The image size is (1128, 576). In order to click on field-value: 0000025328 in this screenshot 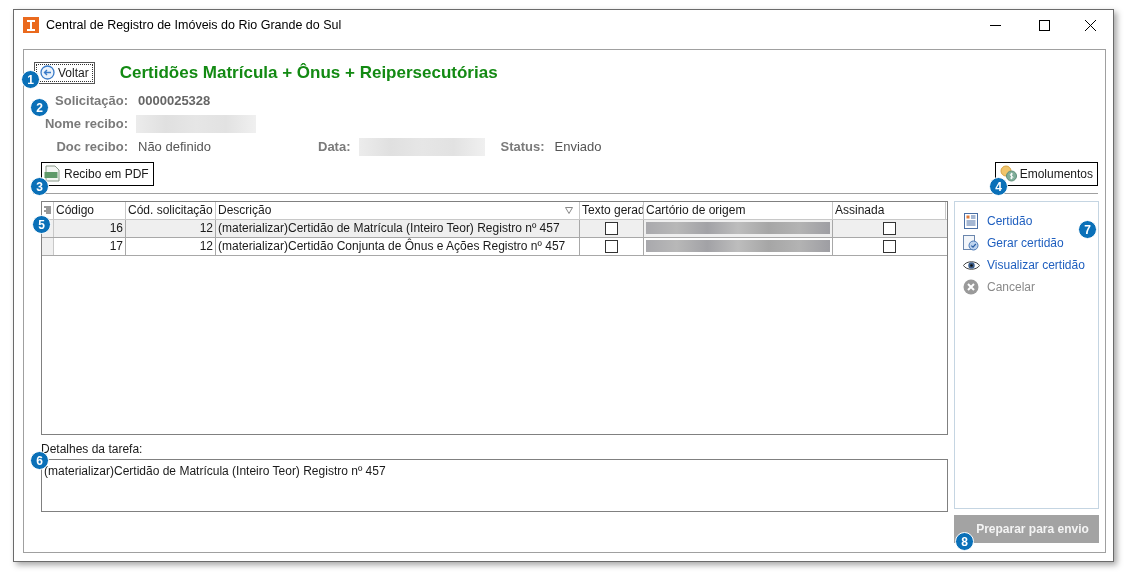, I will do `click(174, 100)`.